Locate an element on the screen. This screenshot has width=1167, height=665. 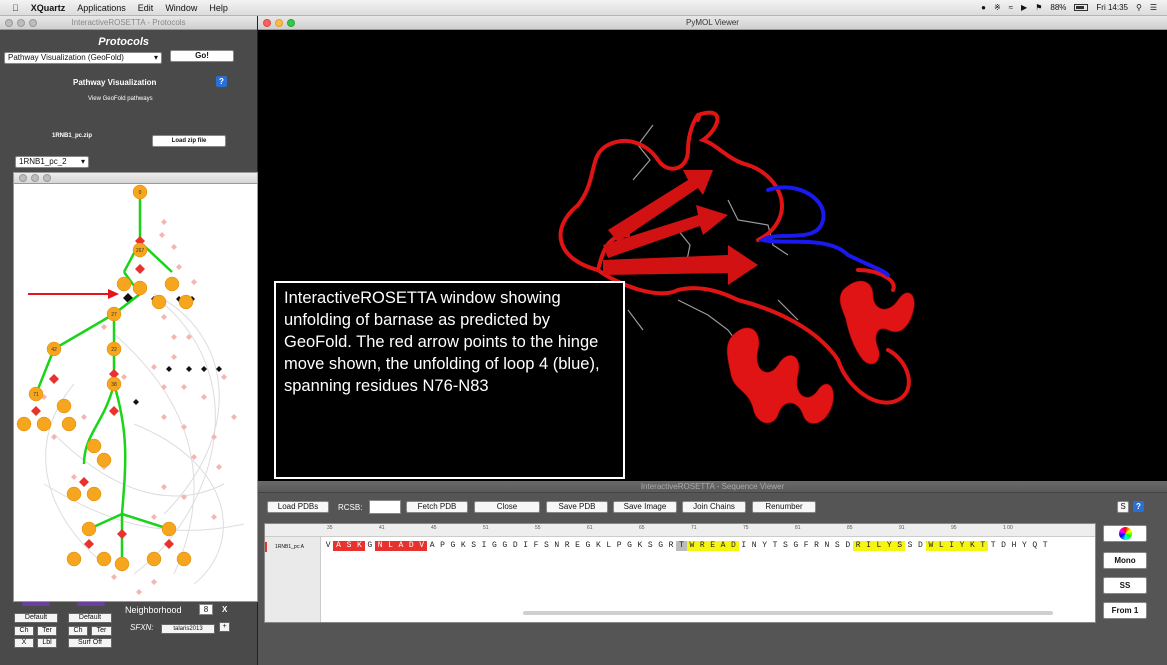
clock: Fri 14:35 is located at coordinates (1112, 7).